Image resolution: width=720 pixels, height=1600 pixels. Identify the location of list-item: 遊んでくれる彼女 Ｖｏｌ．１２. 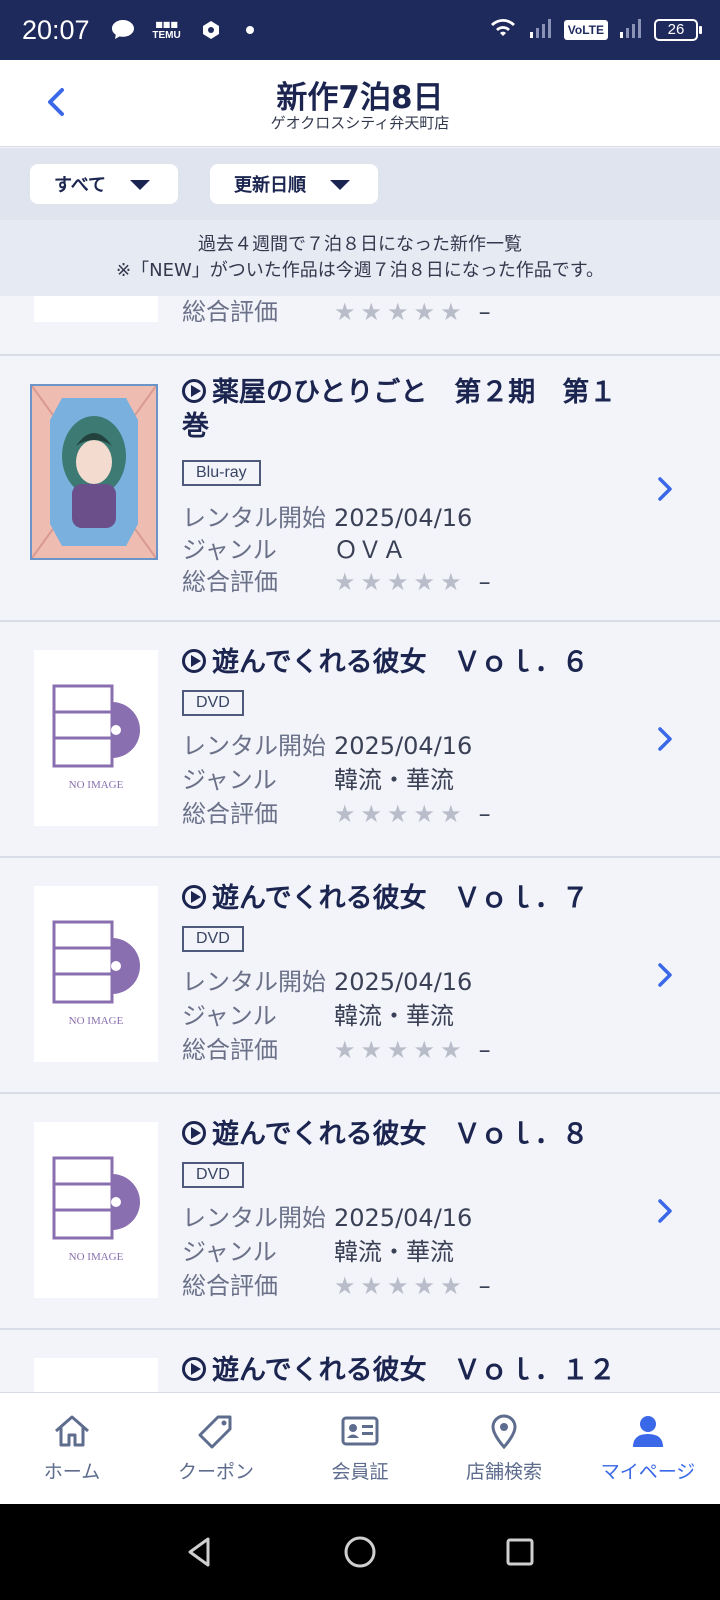
(360, 1361).